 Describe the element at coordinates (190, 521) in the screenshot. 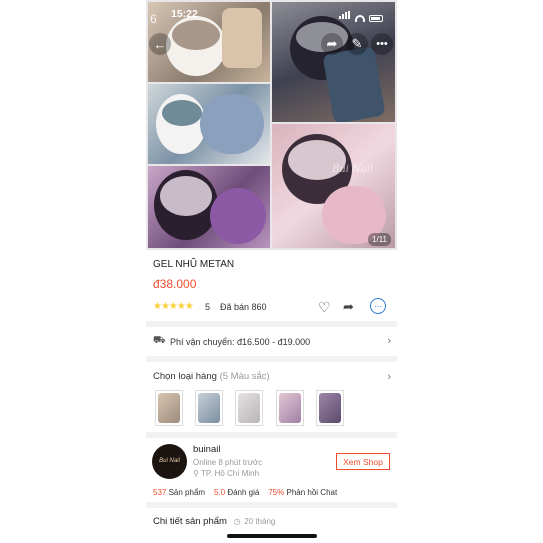

I see `details-title: Chi tiết sản phẩm` at that location.